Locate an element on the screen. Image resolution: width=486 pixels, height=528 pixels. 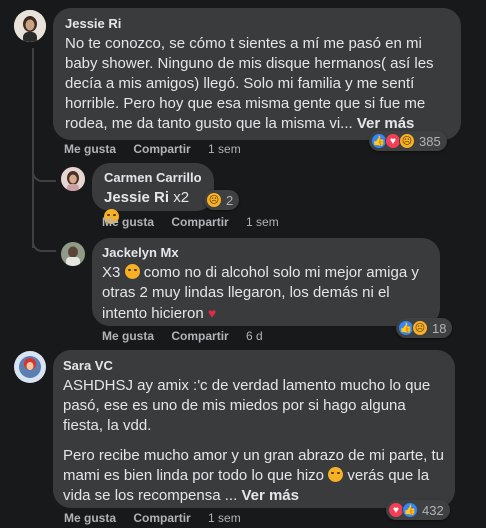
broken-heart-emoji: ♥ is located at coordinates (212, 313).